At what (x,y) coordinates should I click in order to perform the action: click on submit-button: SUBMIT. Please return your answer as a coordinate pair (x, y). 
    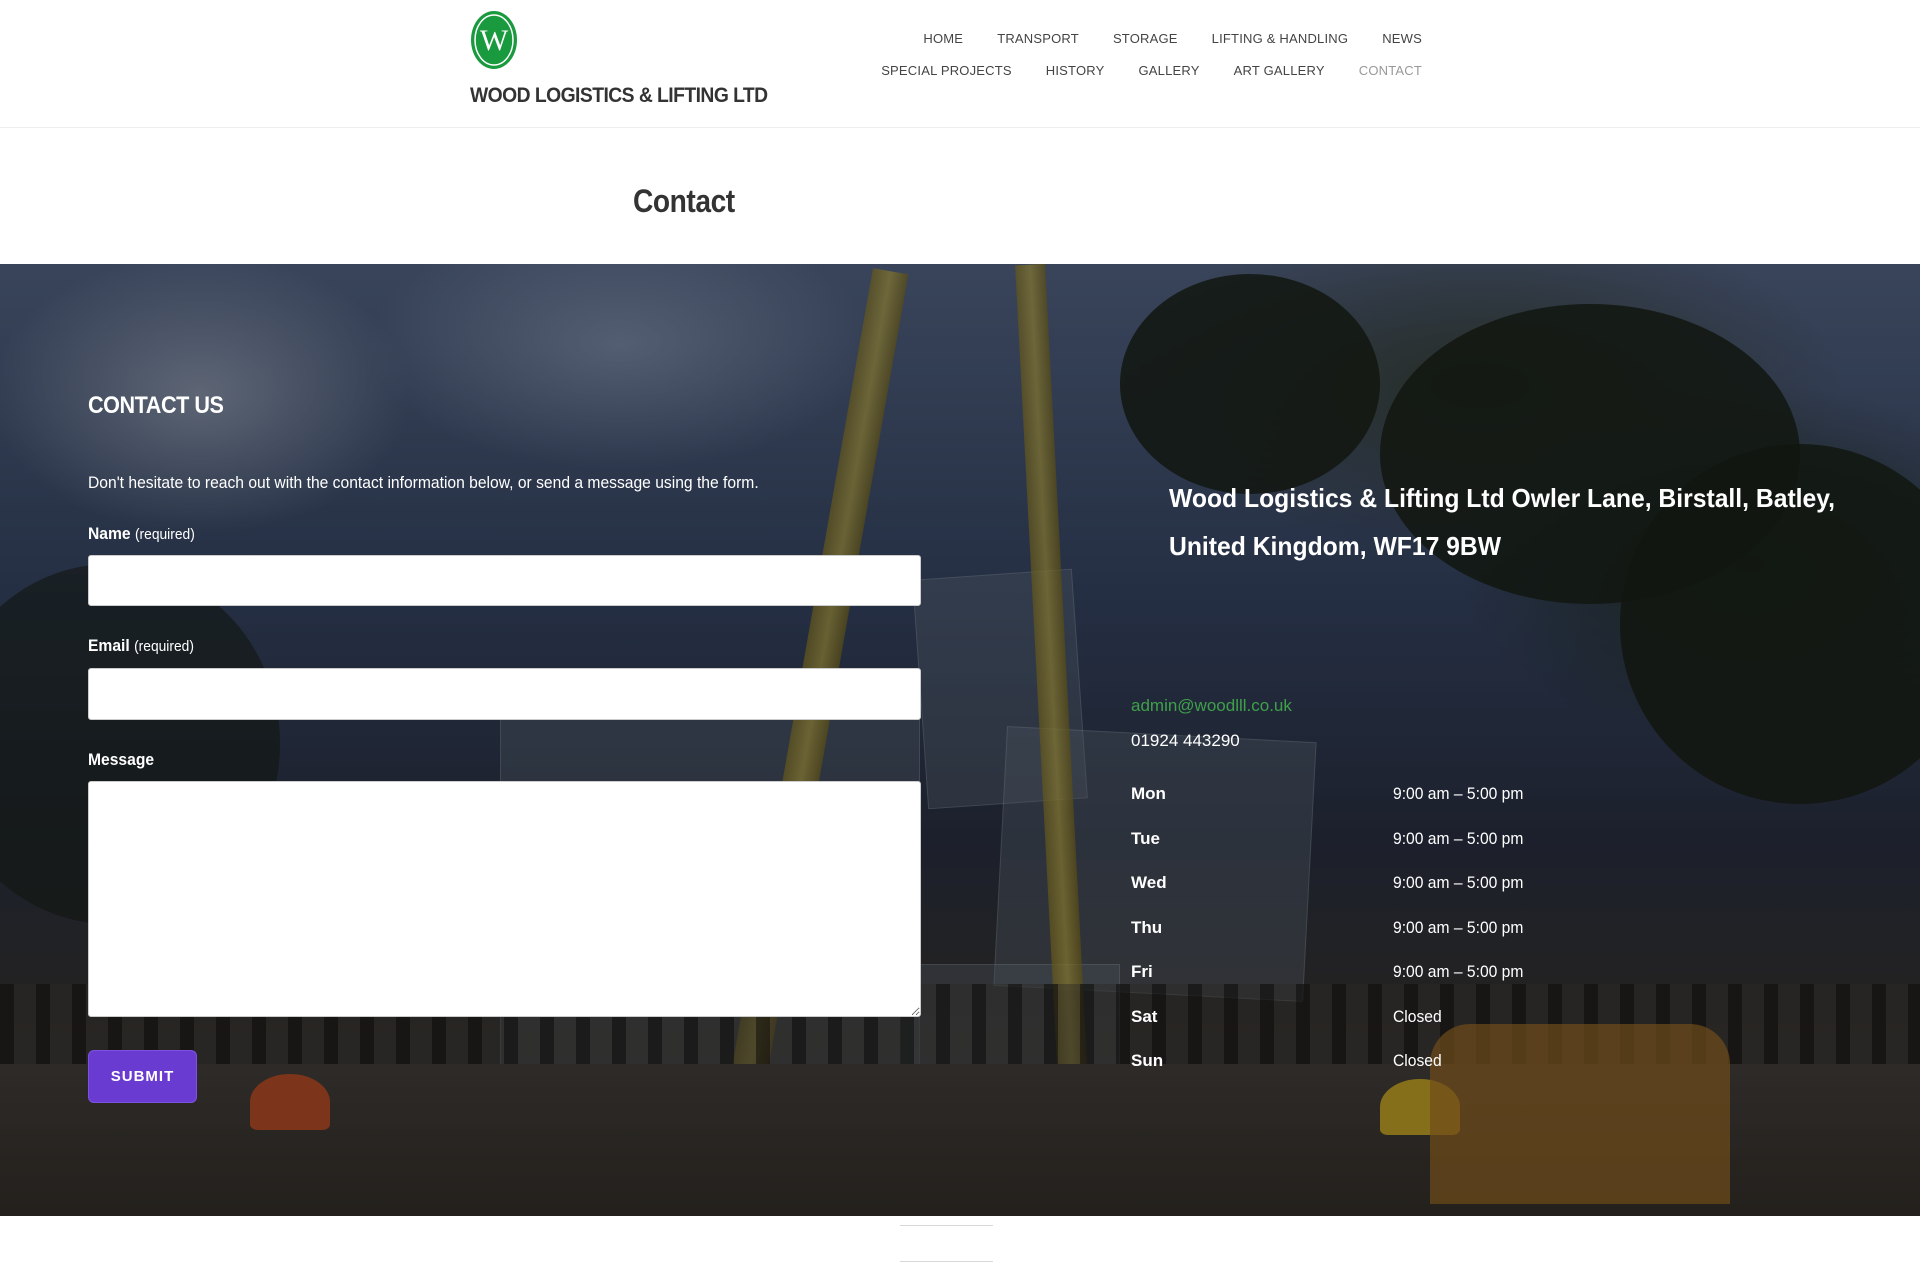
    Looking at the image, I should click on (142, 1076).